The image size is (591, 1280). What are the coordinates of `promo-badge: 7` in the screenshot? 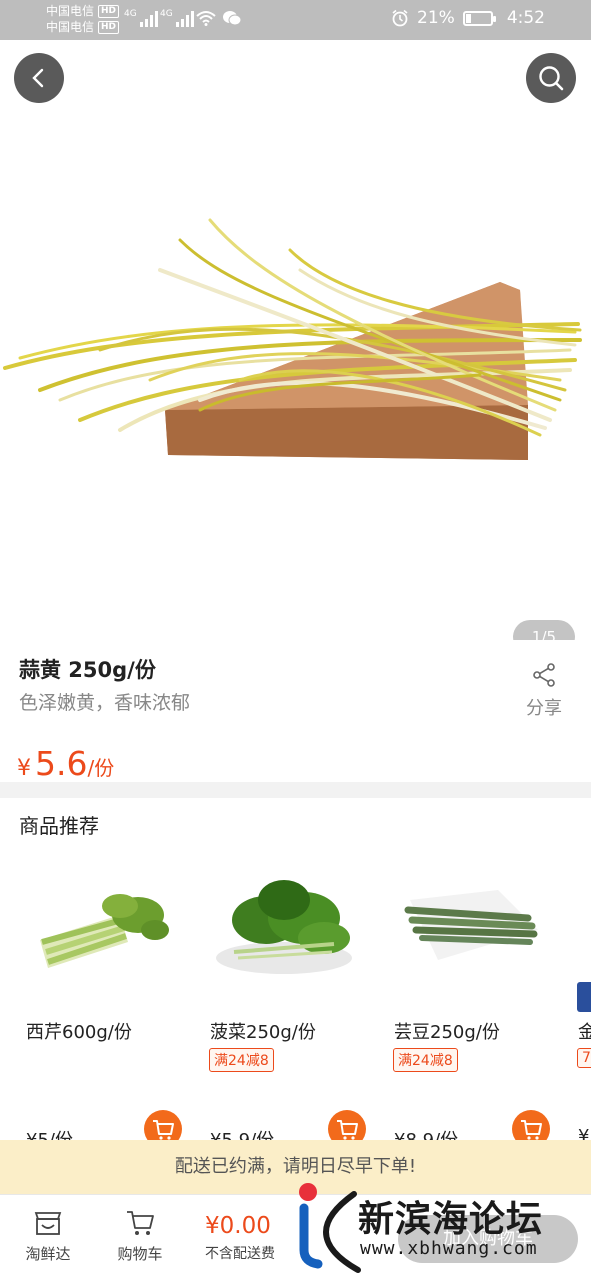 It's located at (584, 1058).